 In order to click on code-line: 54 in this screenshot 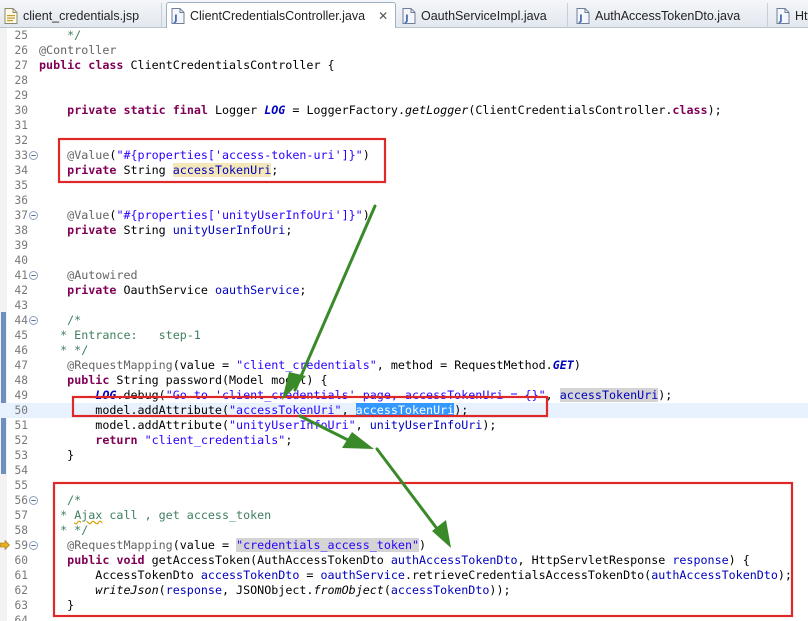, I will do `click(404, 470)`.